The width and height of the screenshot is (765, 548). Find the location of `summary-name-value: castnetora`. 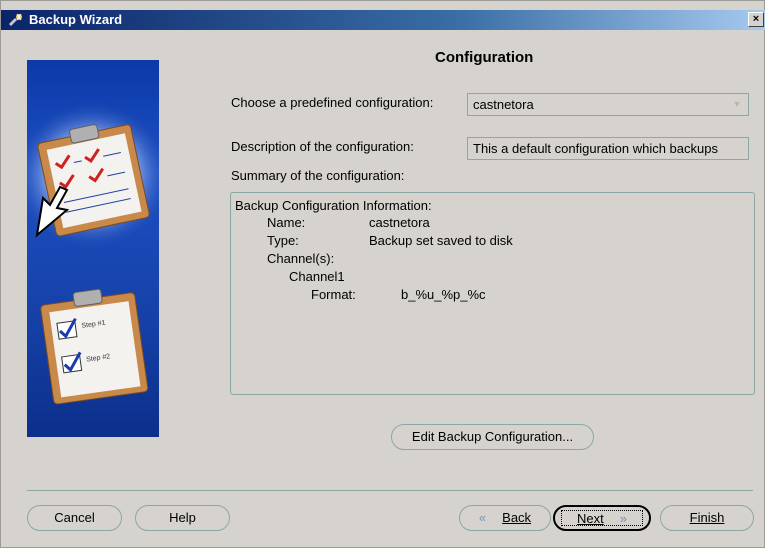

summary-name-value: castnetora is located at coordinates (399, 222).